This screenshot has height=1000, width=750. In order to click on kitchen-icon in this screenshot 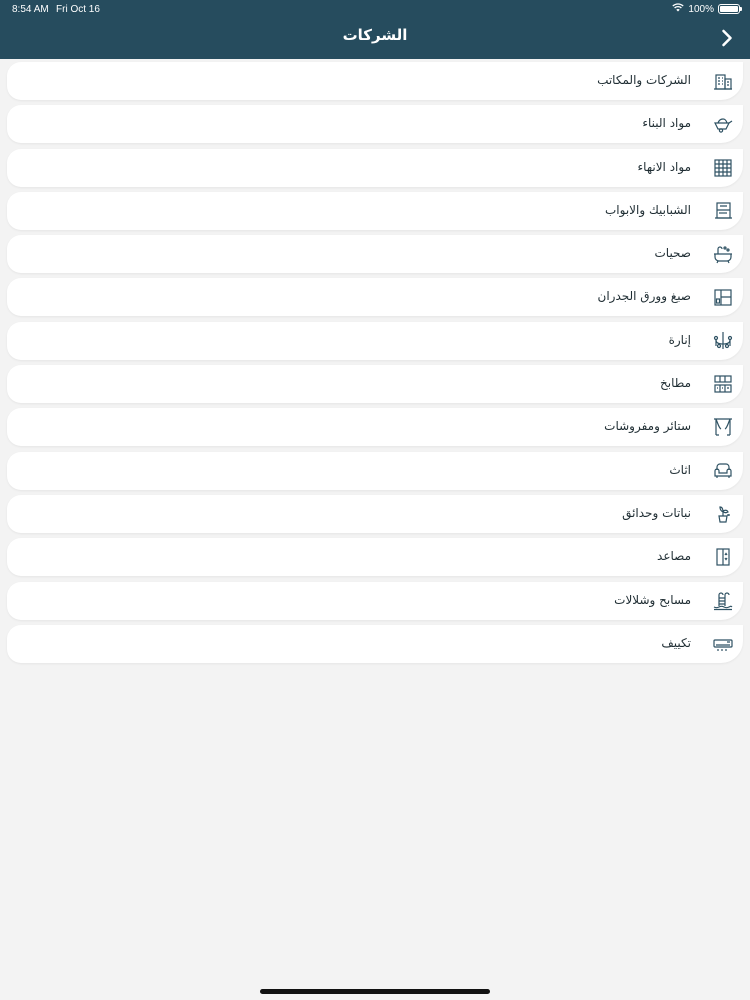, I will do `click(723, 384)`.